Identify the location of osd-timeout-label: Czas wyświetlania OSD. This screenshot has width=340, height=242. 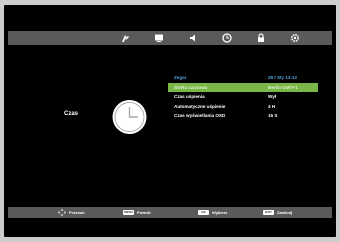
(200, 116).